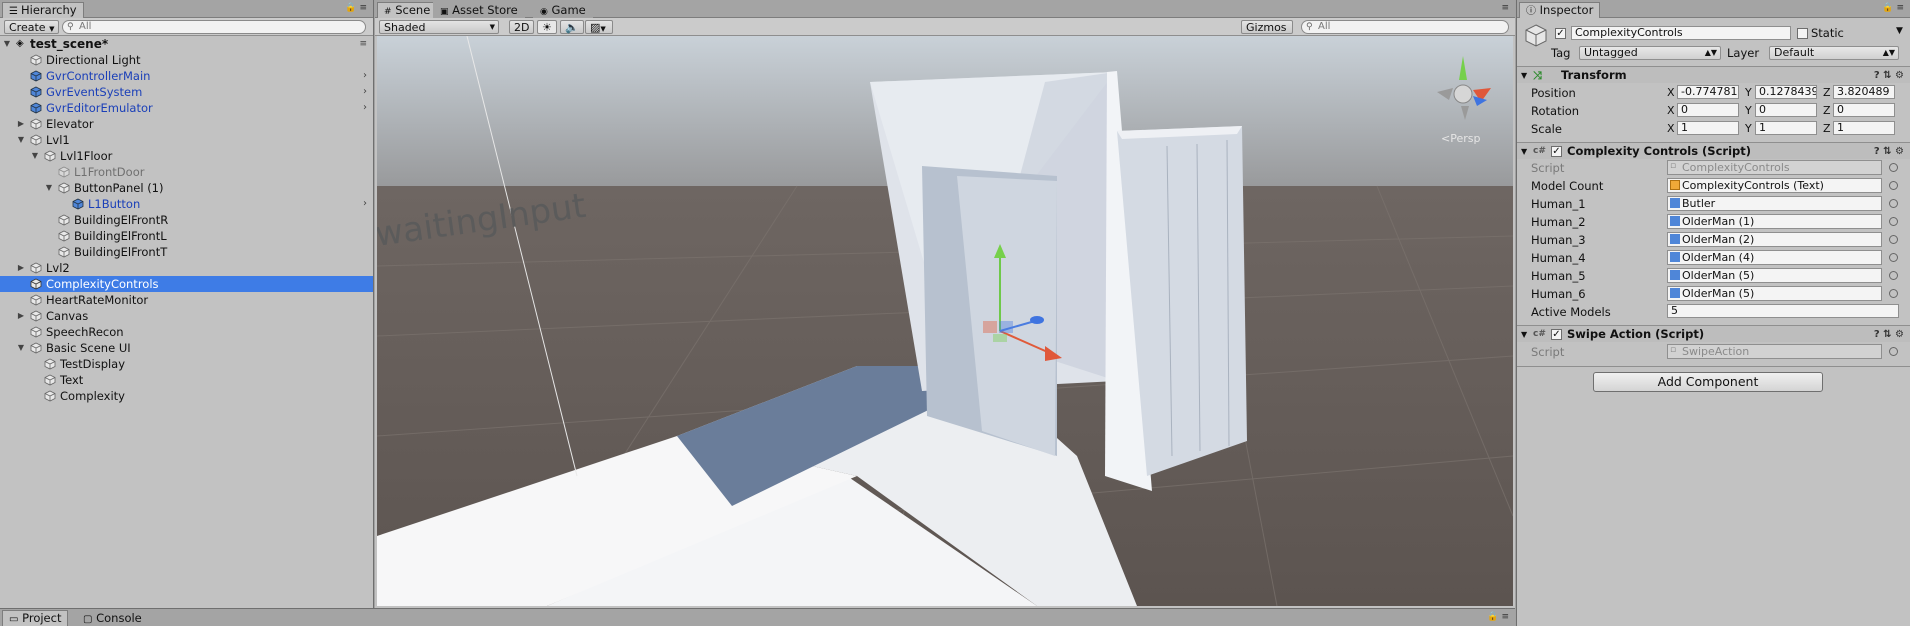 The image size is (1910, 626). Describe the element at coordinates (1560, 33) in the screenshot. I see `active-checkbox: ✓` at that location.